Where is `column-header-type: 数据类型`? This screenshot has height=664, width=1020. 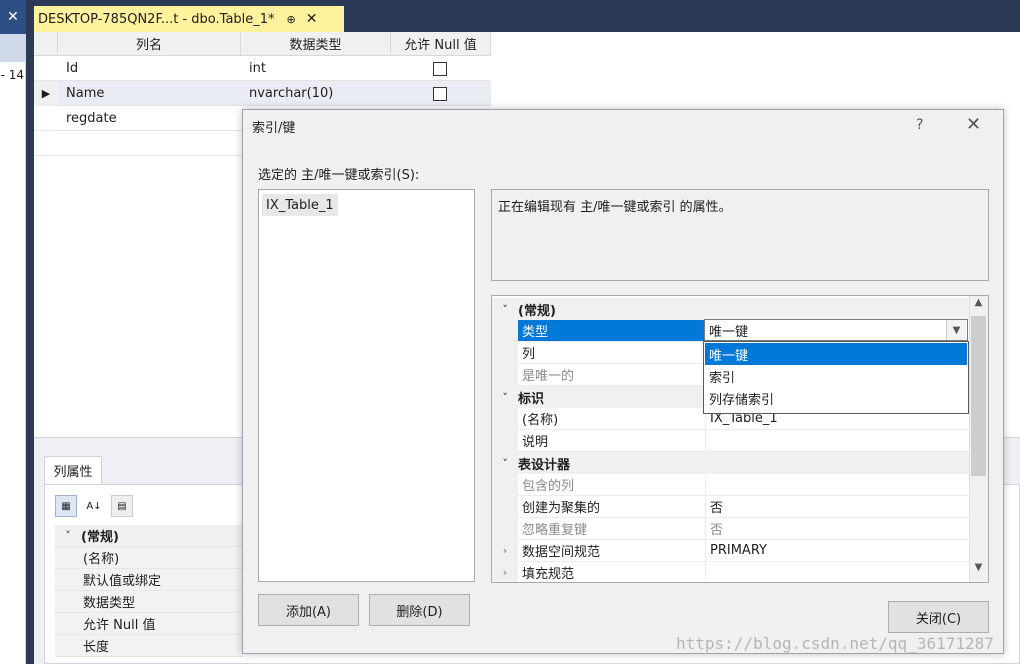 column-header-type: 数据类型 is located at coordinates (316, 44).